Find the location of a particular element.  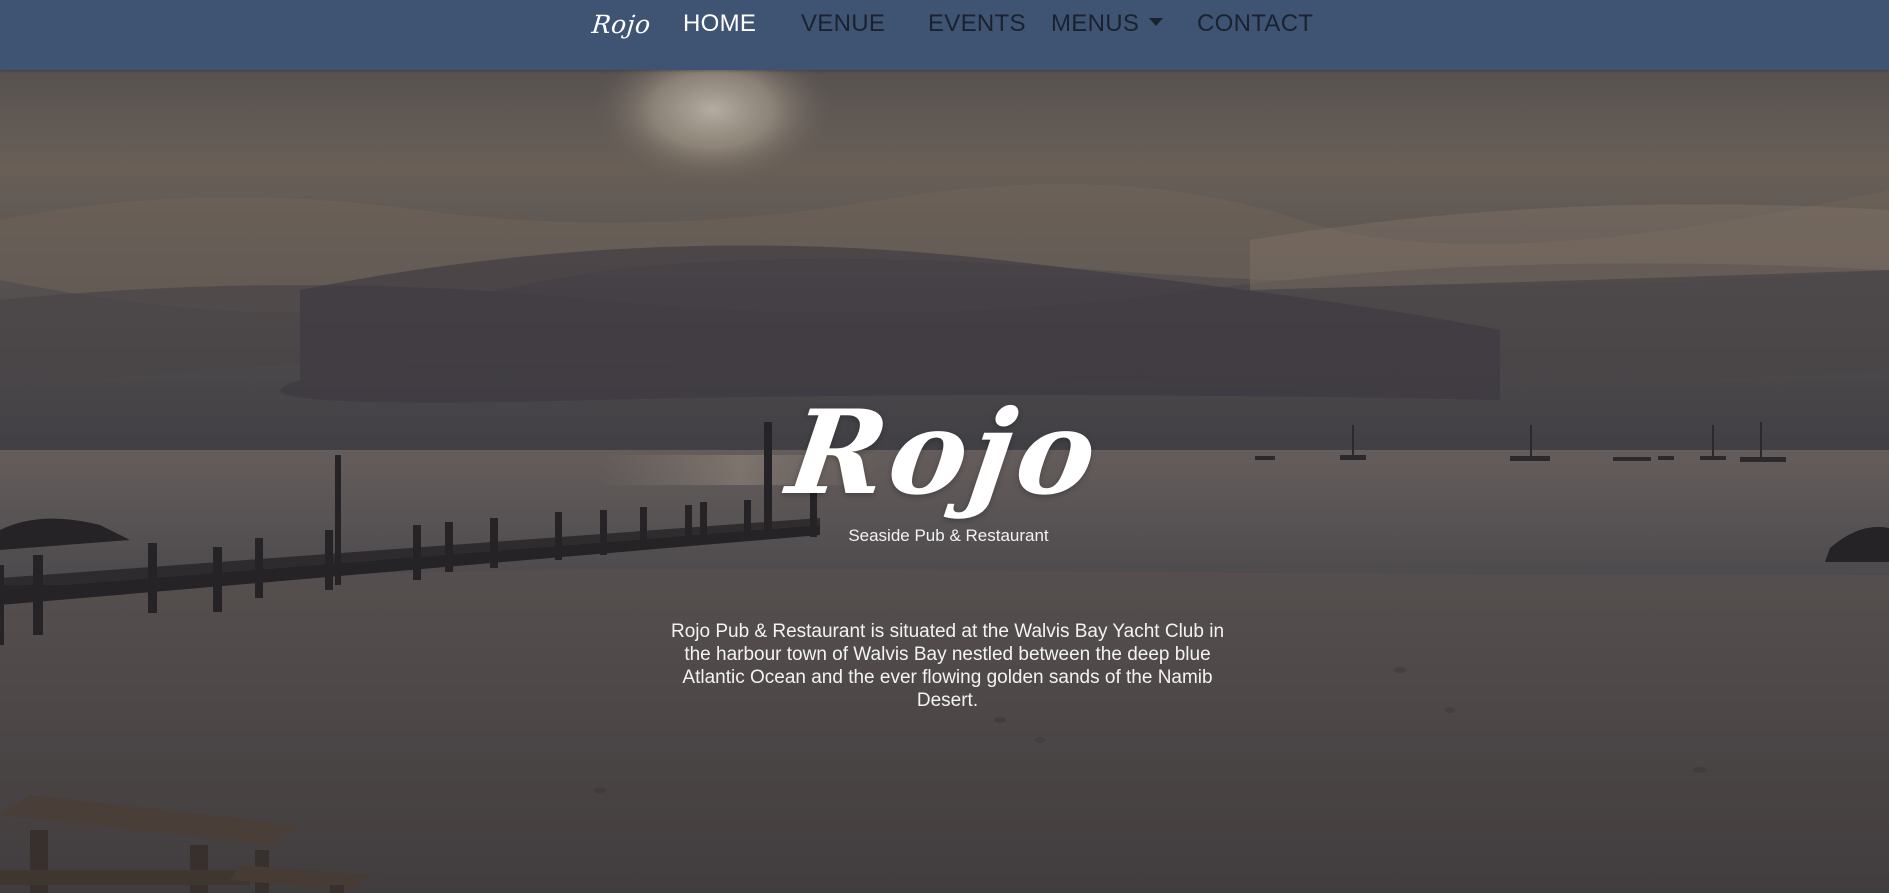

nav-home-link: HOME is located at coordinates (719, 24).